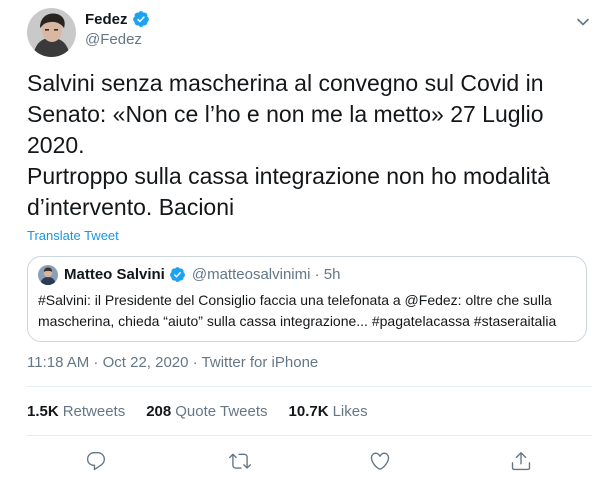 Image resolution: width=605 pixels, height=494 pixels. What do you see at coordinates (113, 39) in the screenshot?
I see `author-handle: @Fedez` at bounding box center [113, 39].